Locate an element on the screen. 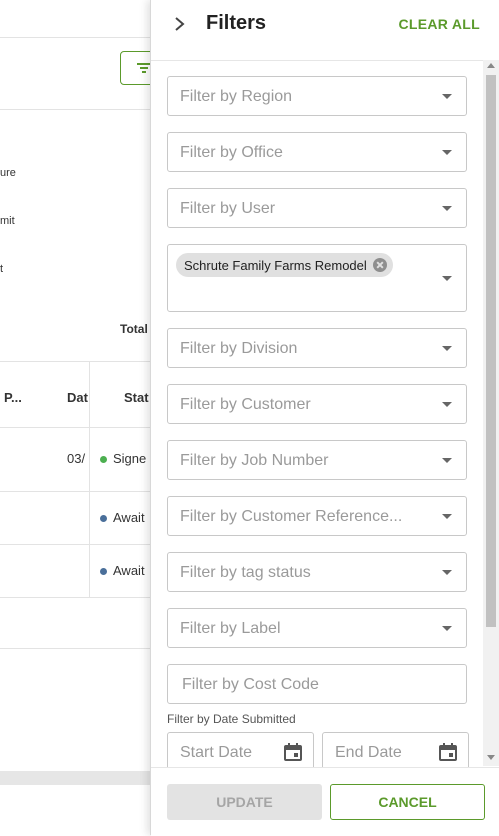  summary-label: t is located at coordinates (2, 269).